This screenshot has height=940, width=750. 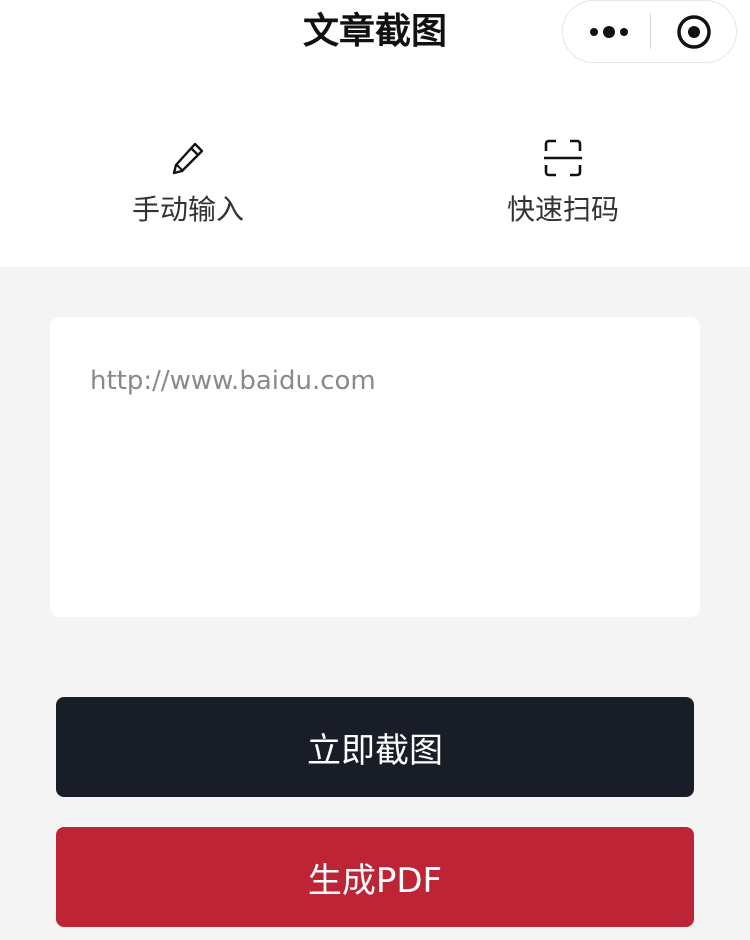 What do you see at coordinates (694, 32) in the screenshot?
I see `target-icon` at bounding box center [694, 32].